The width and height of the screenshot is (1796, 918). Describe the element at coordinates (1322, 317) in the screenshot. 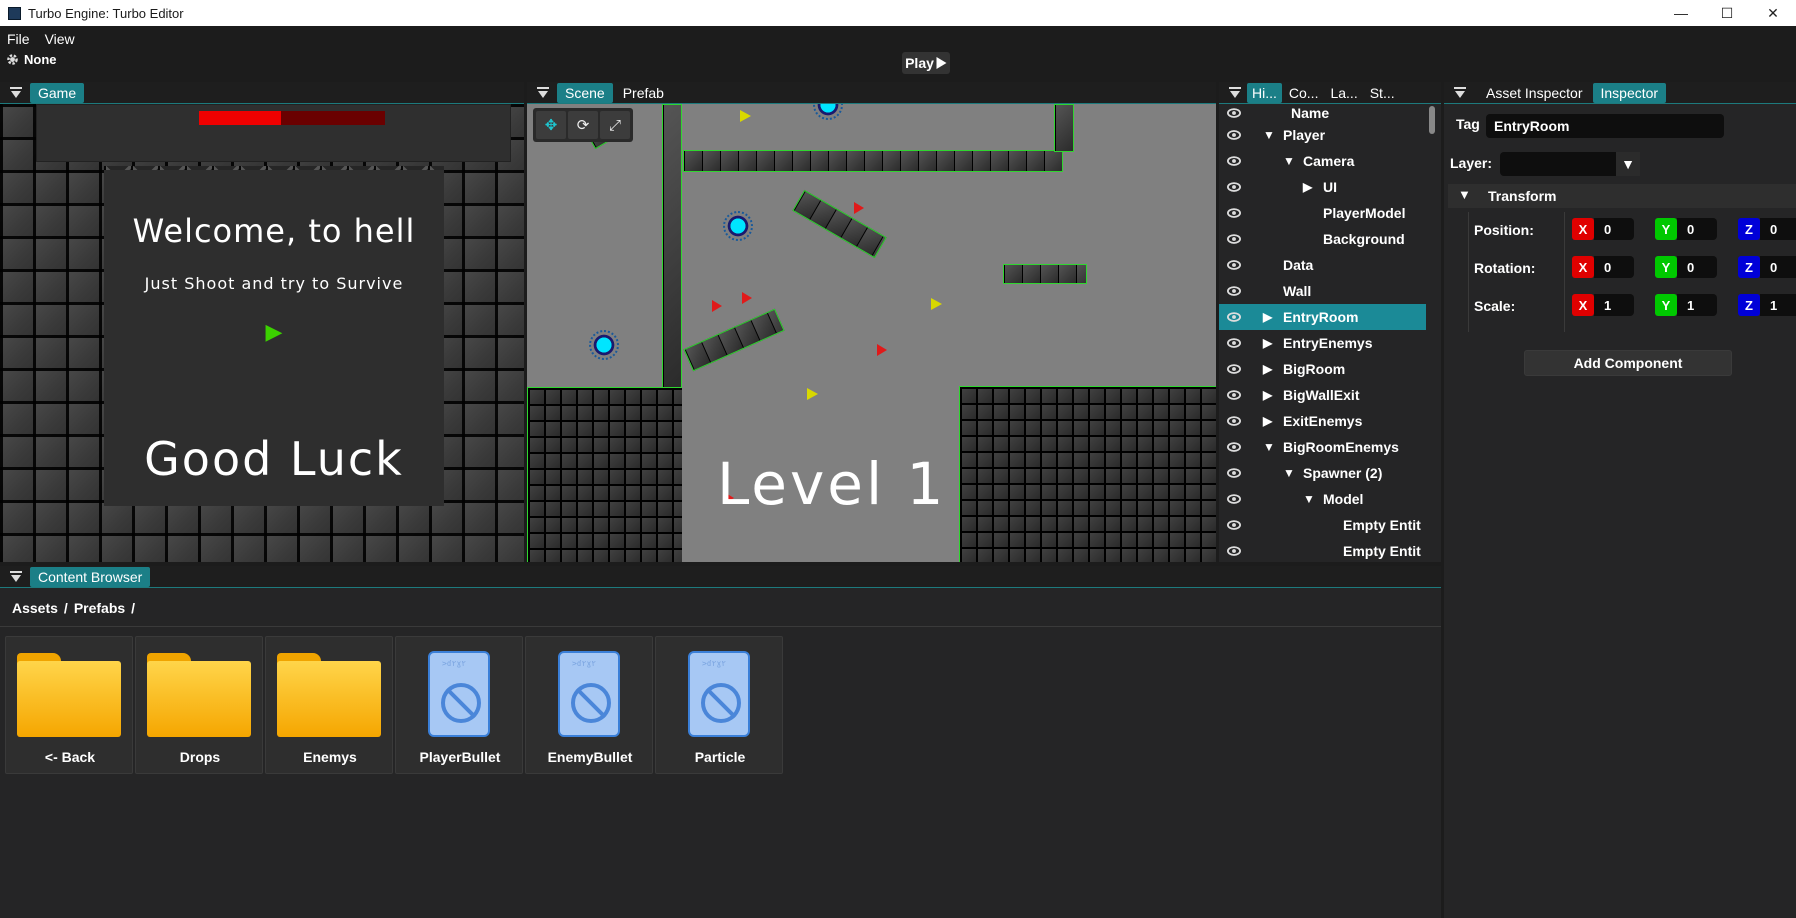

I see `hierarchy-item: ▶ EntryRoom` at that location.